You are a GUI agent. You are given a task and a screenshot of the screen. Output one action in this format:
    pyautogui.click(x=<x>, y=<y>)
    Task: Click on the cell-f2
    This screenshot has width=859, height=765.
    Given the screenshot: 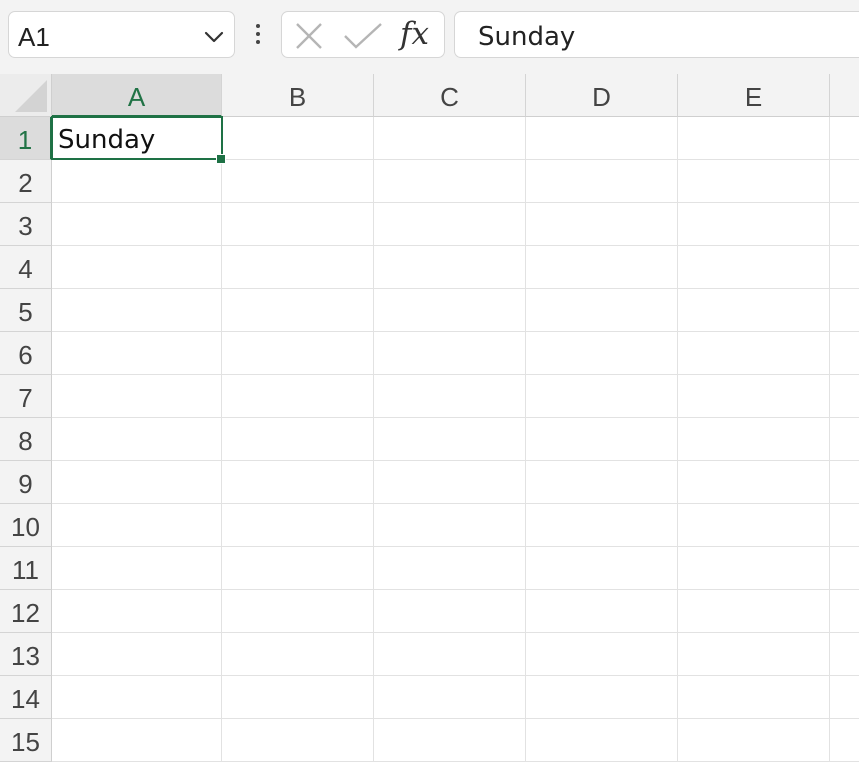 What is the action you would take?
    pyautogui.click(x=844, y=181)
    